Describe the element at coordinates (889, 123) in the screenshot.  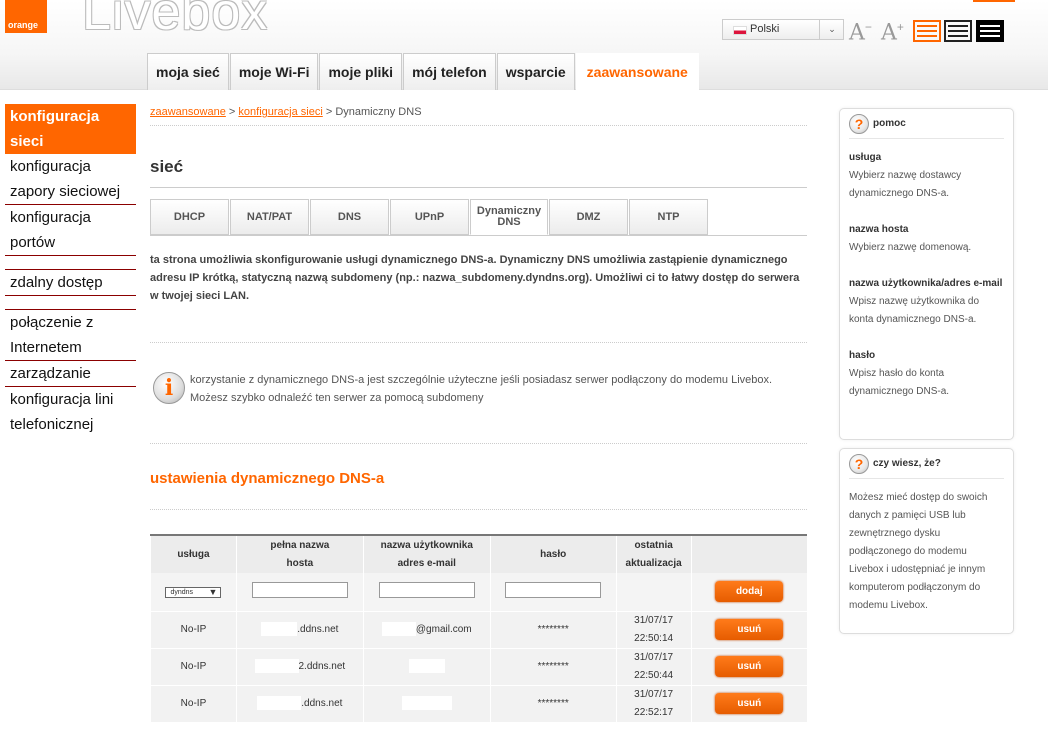
I see `help-title: pomoc` at that location.